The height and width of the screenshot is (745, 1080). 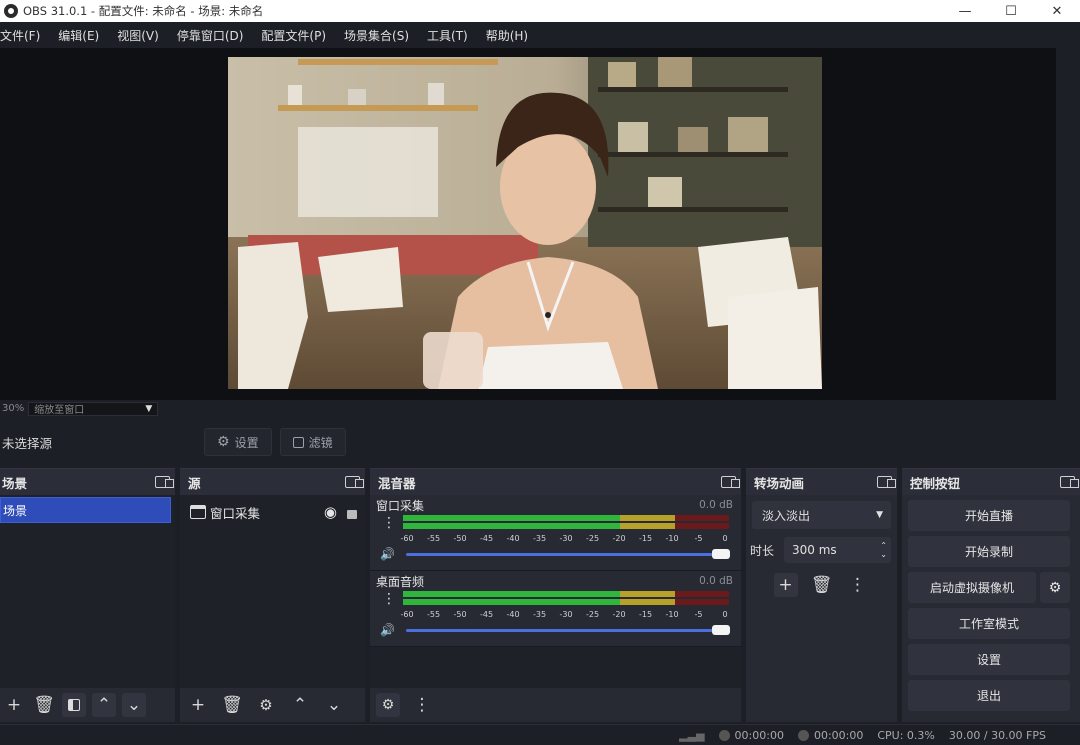 I want to click on source-item: 窗口采集 ◉, so click(x=272, y=512).